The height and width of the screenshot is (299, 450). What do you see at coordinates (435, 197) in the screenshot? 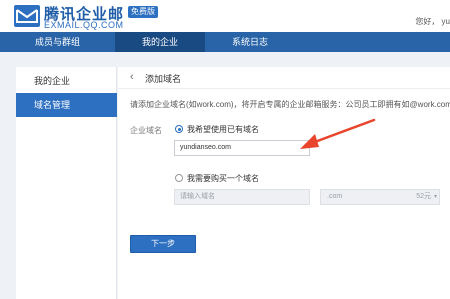
I see `chevron-down-icon: ▾` at bounding box center [435, 197].